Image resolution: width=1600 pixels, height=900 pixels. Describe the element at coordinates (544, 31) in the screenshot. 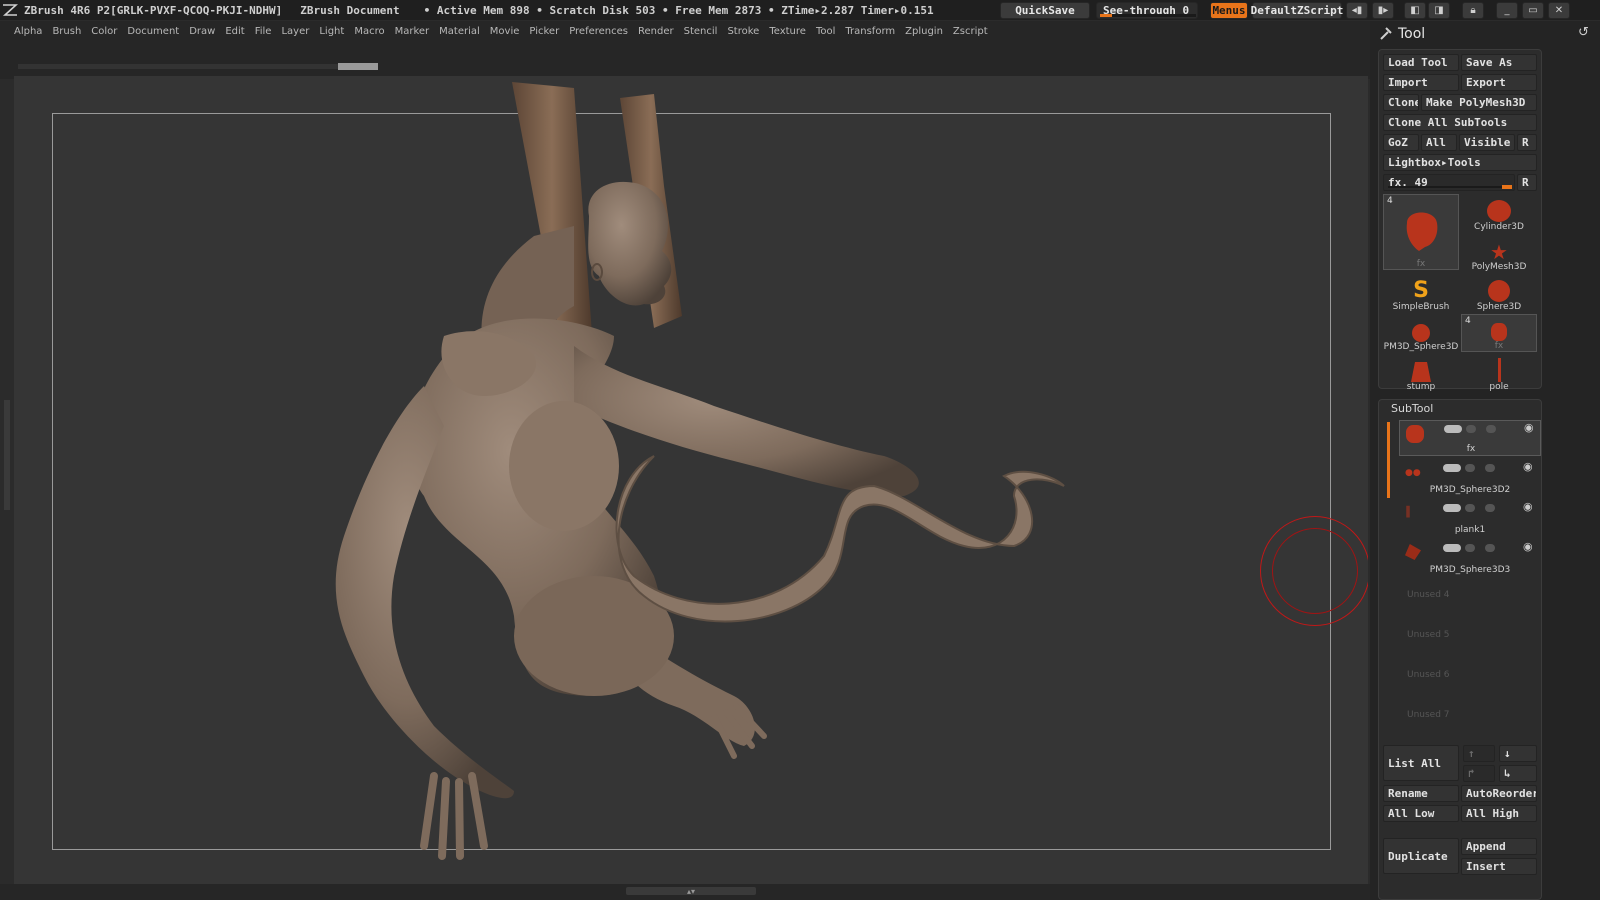

I see `menu-picker: Picker` at that location.